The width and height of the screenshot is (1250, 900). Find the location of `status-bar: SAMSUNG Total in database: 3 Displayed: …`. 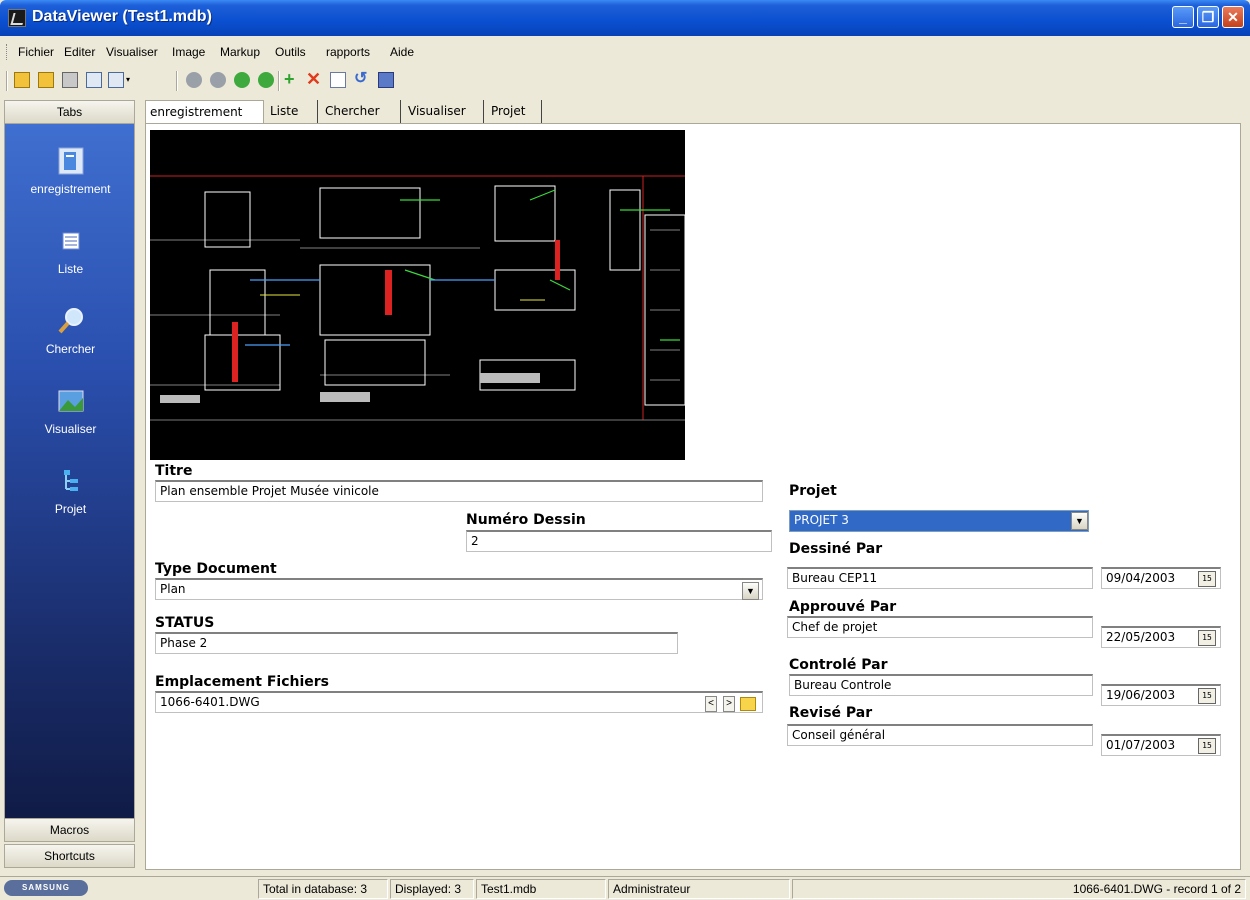

status-bar: SAMSUNG Total in database: 3 Displayed: … is located at coordinates (625, 888).